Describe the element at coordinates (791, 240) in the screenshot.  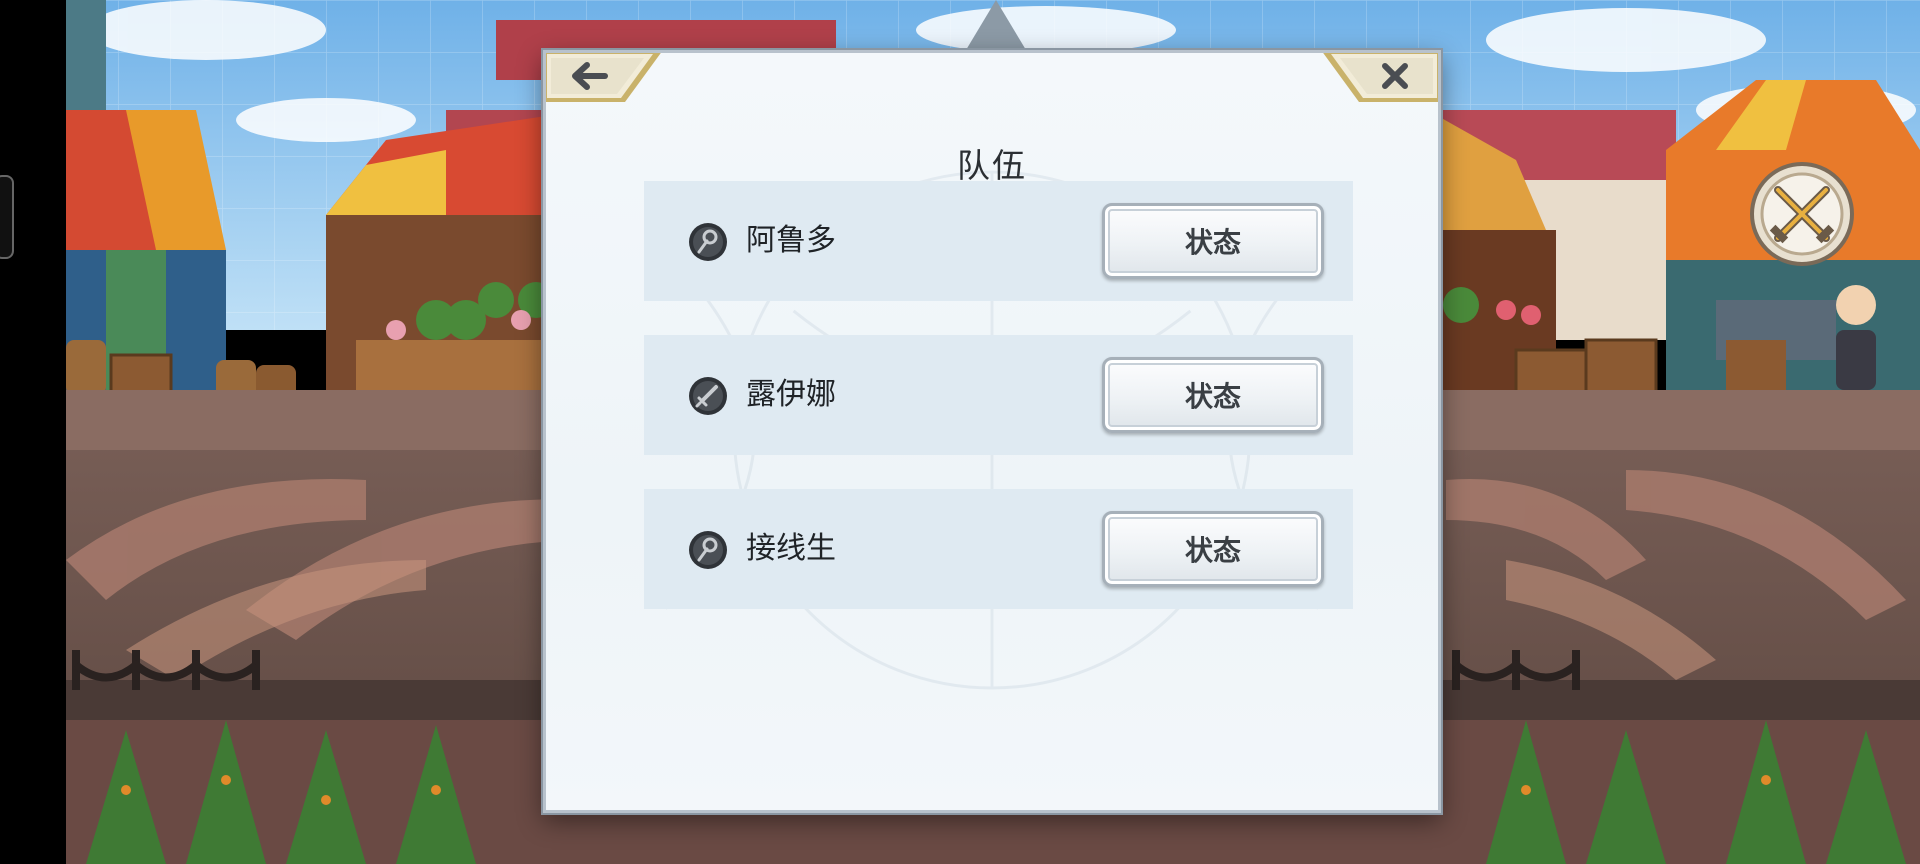
I see `member-name: 阿鲁多` at that location.